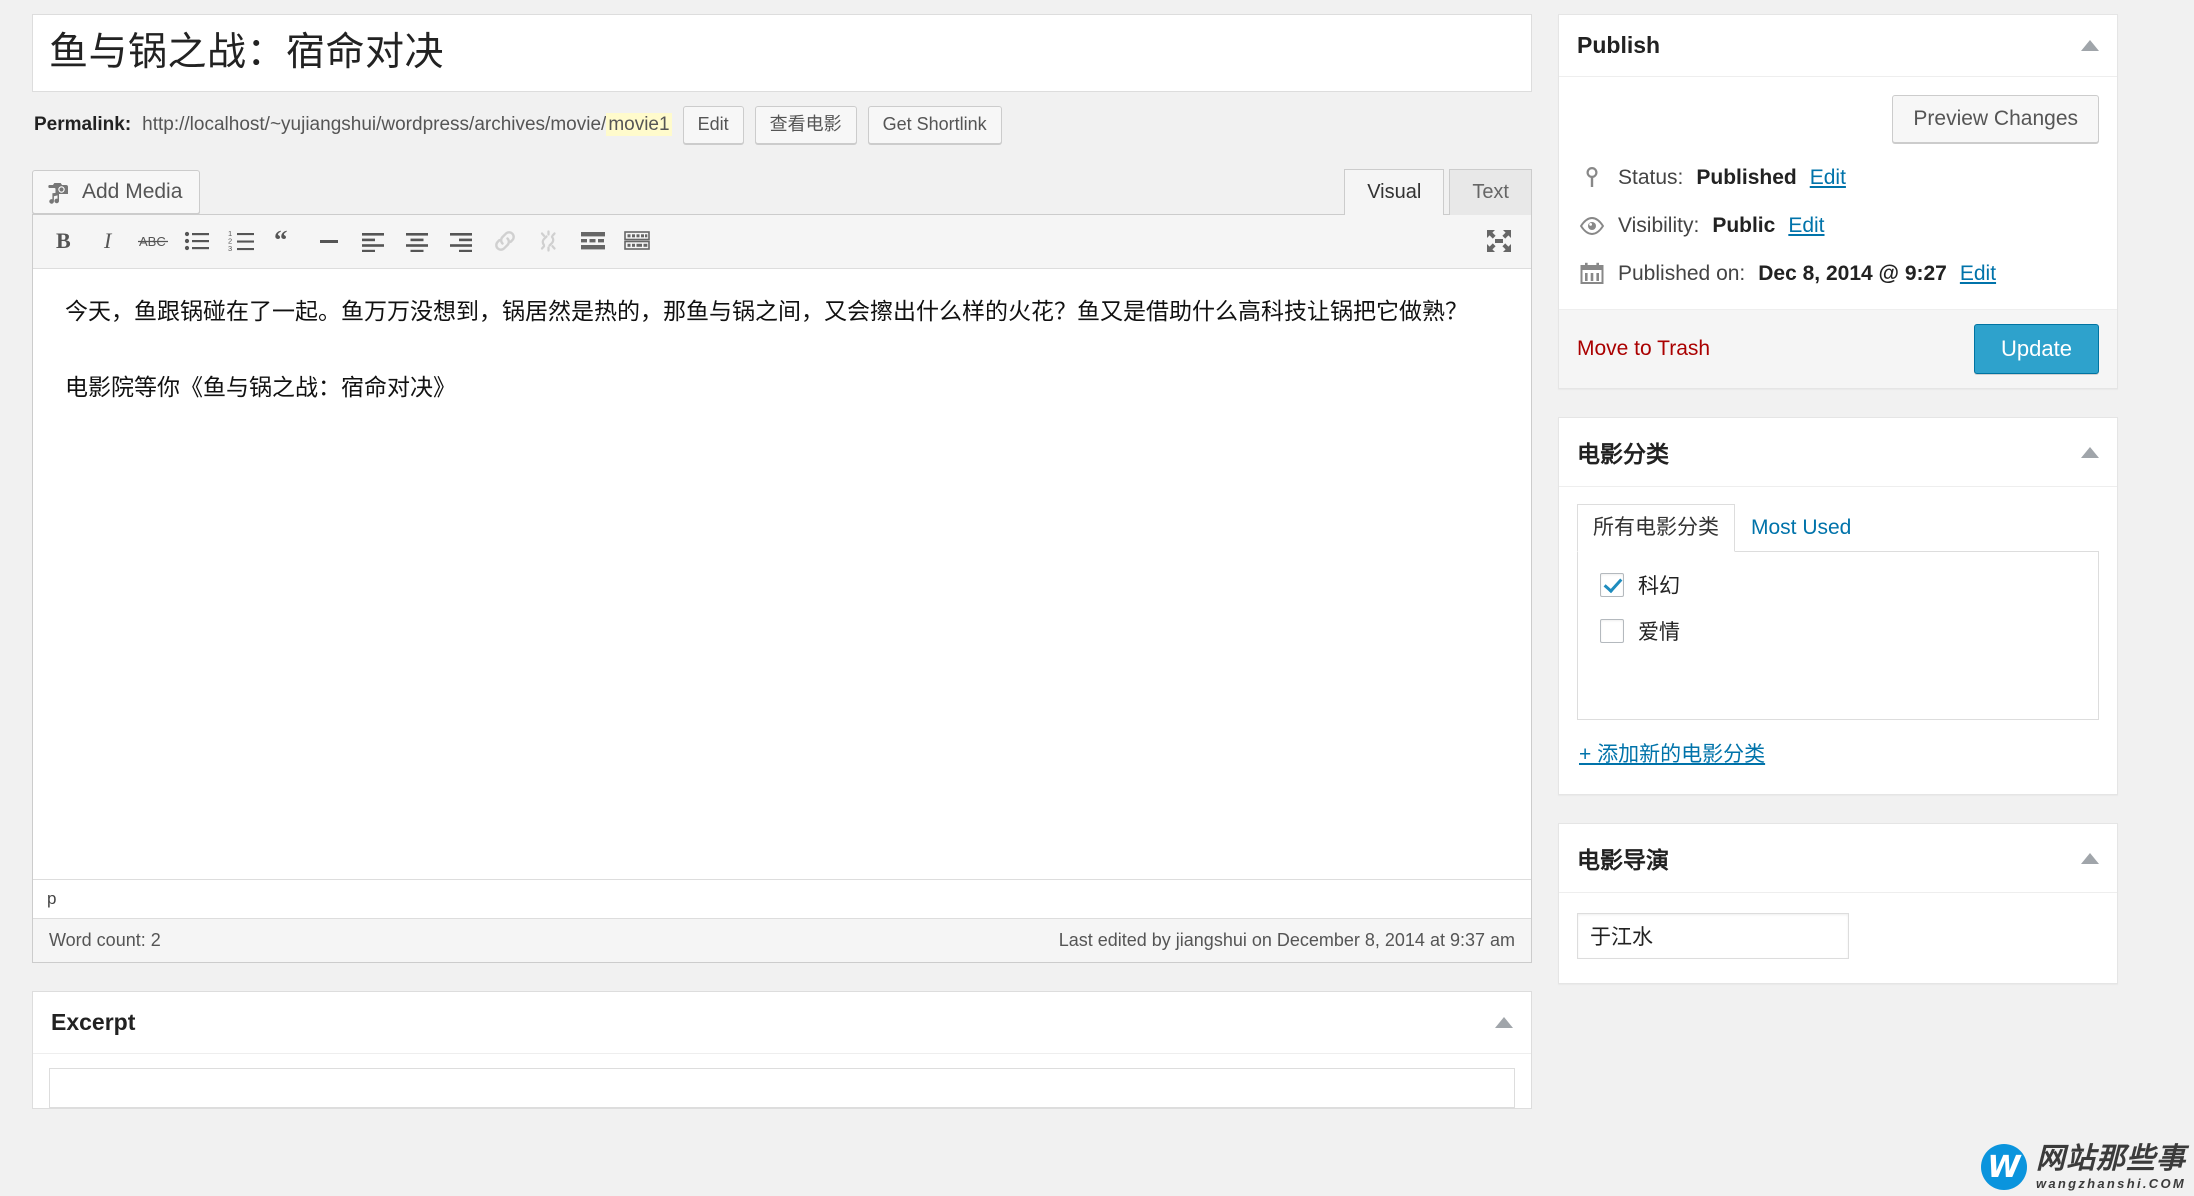  I want to click on visibility-label: Visibility:, so click(1659, 225).